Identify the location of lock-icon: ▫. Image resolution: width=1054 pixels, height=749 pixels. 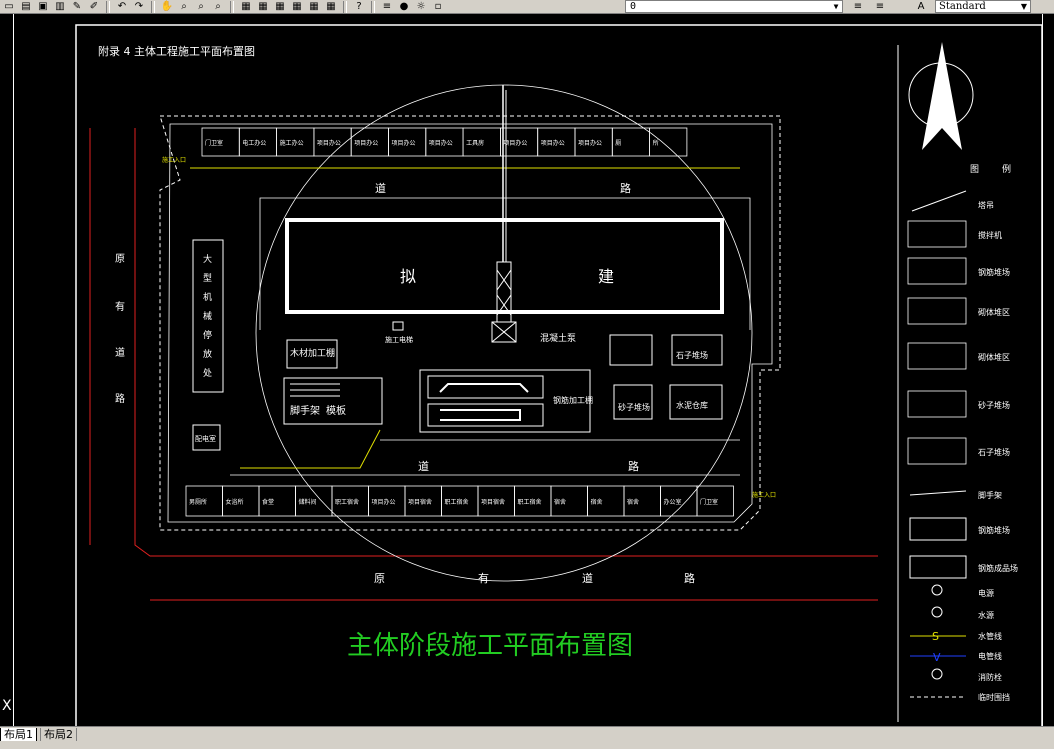
(438, 7).